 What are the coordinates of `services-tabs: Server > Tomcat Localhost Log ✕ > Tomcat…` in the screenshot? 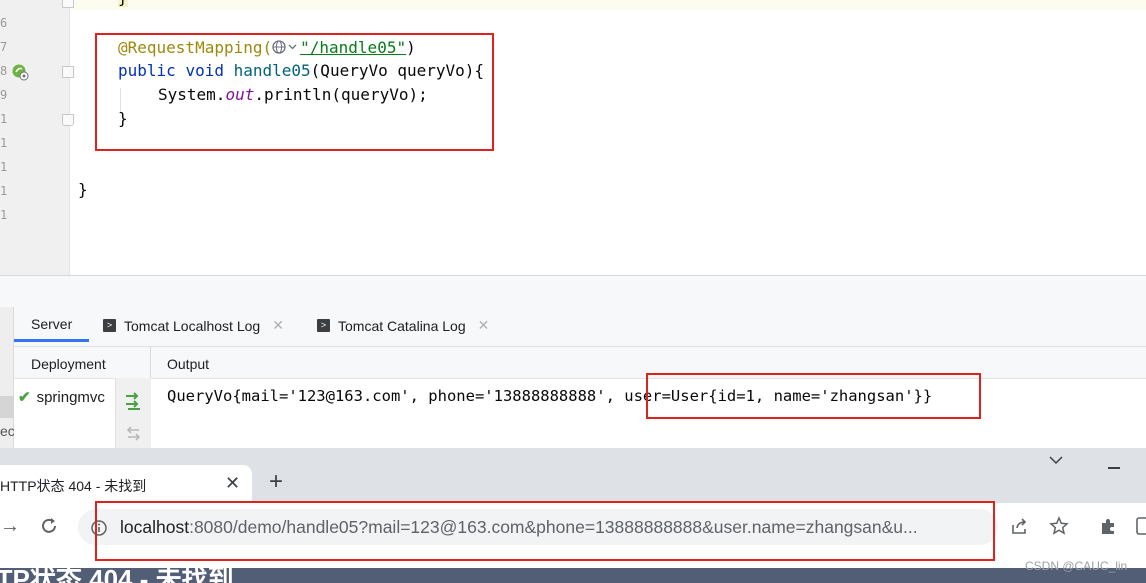 It's located at (580, 325).